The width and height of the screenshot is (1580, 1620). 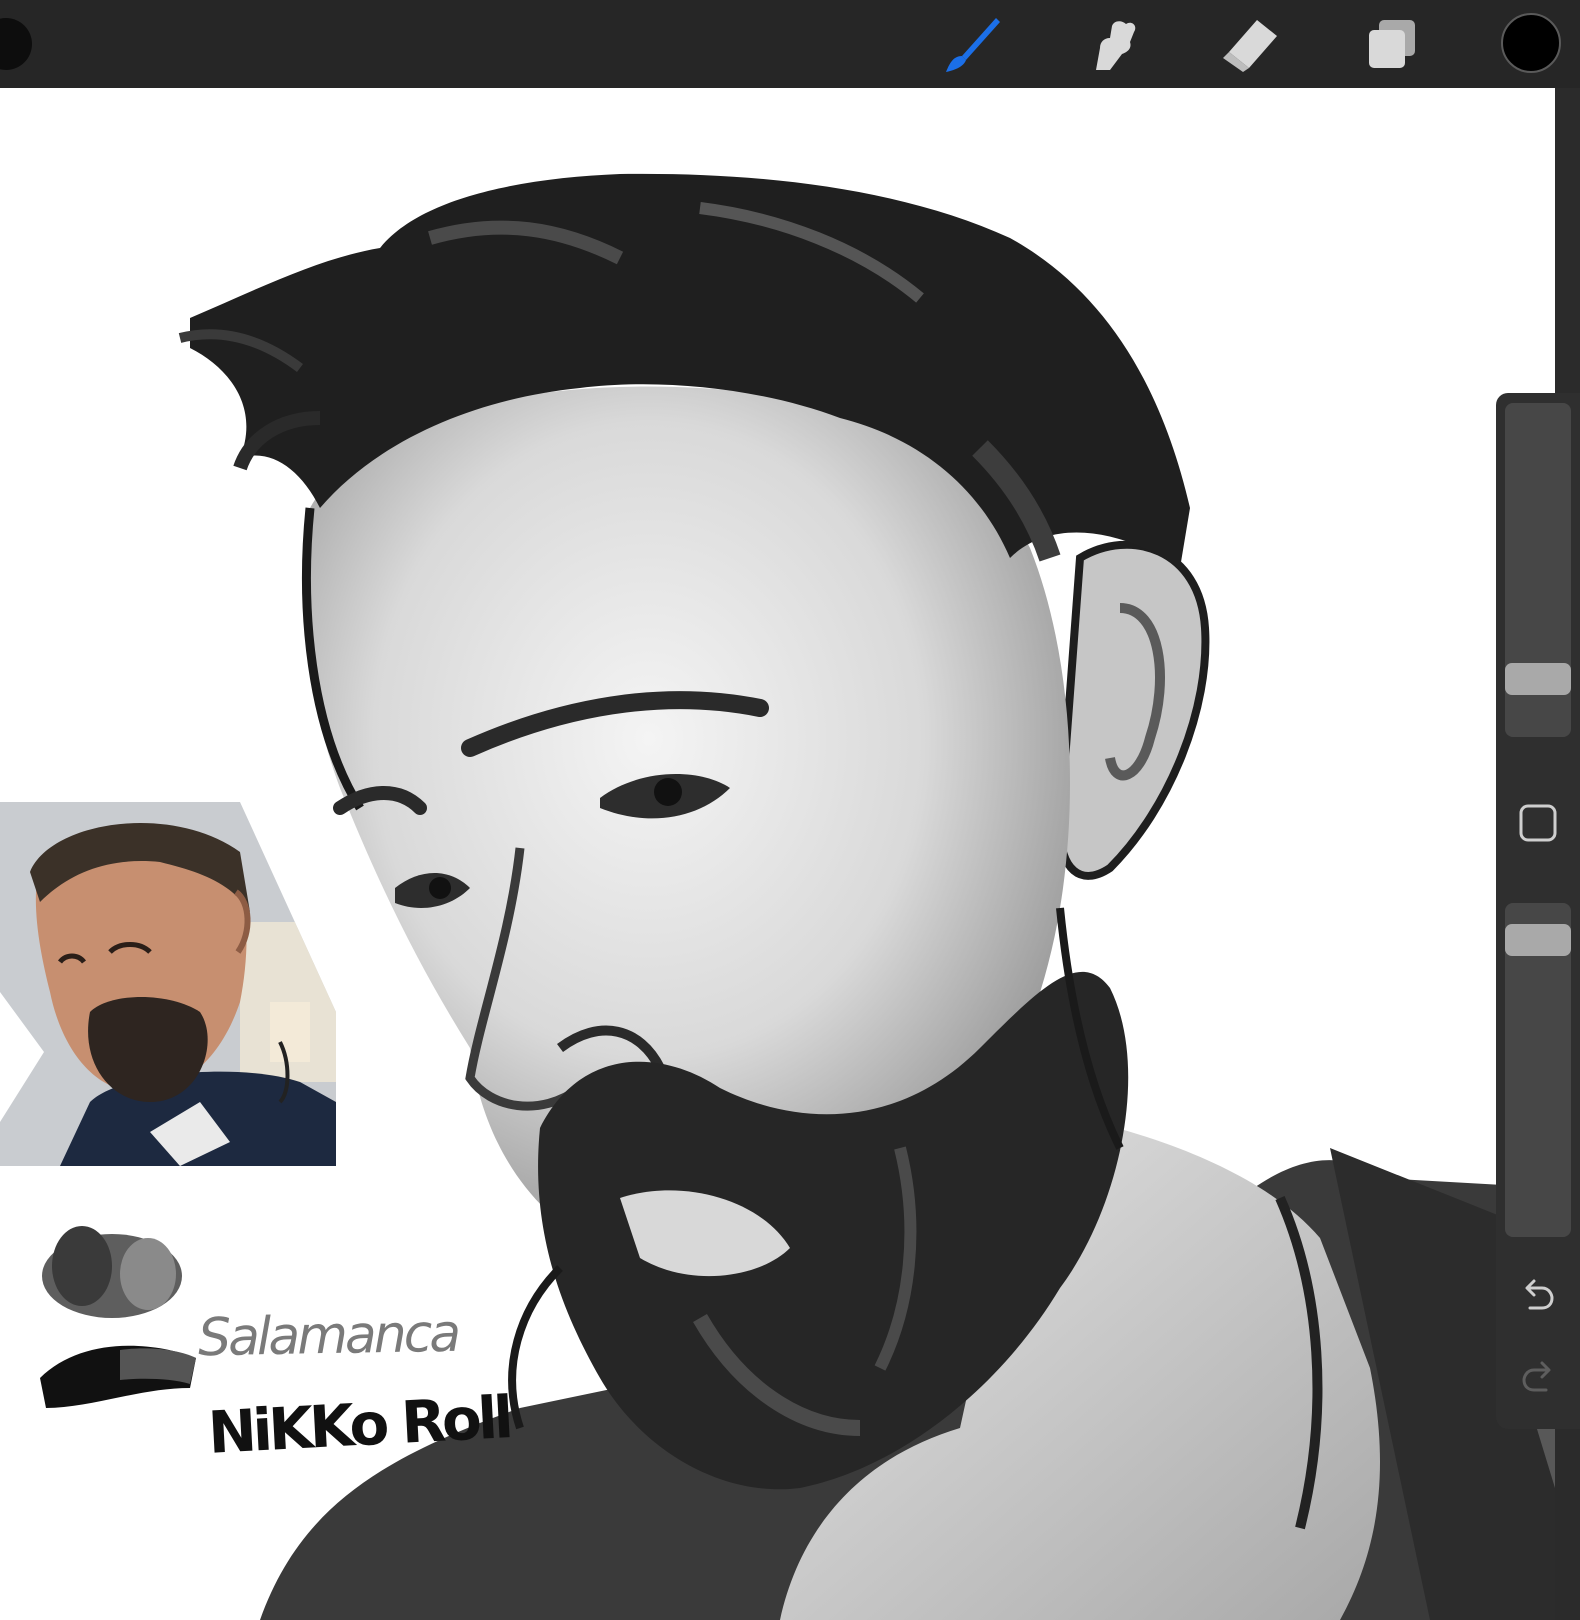 I want to click on brush-tool-button, so click(x=972, y=44).